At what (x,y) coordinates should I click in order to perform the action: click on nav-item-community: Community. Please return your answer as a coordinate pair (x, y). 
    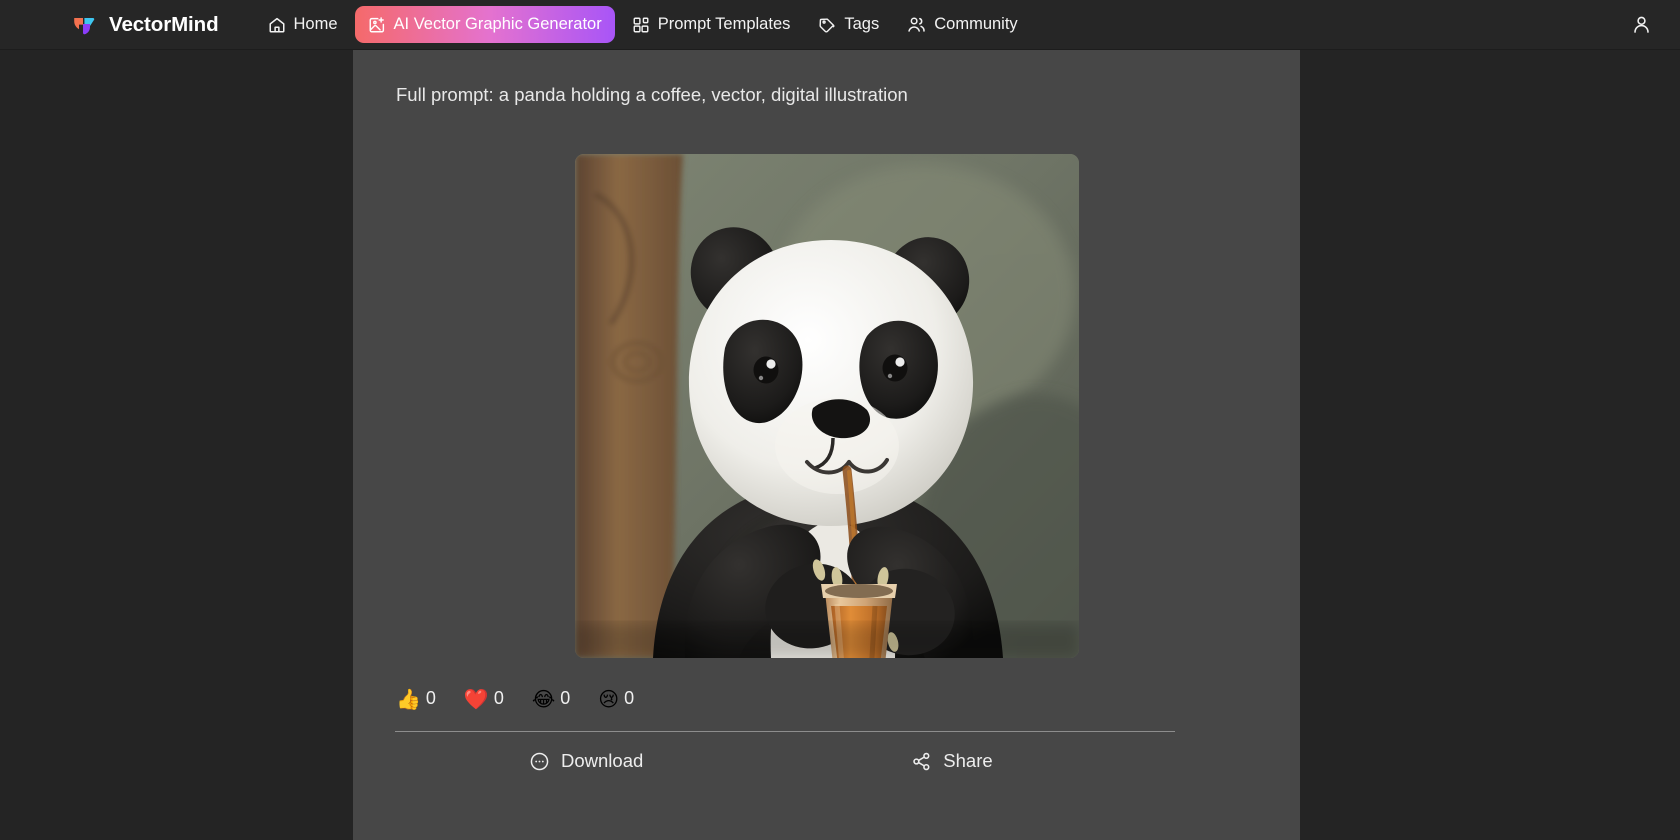
    Looking at the image, I should click on (962, 24).